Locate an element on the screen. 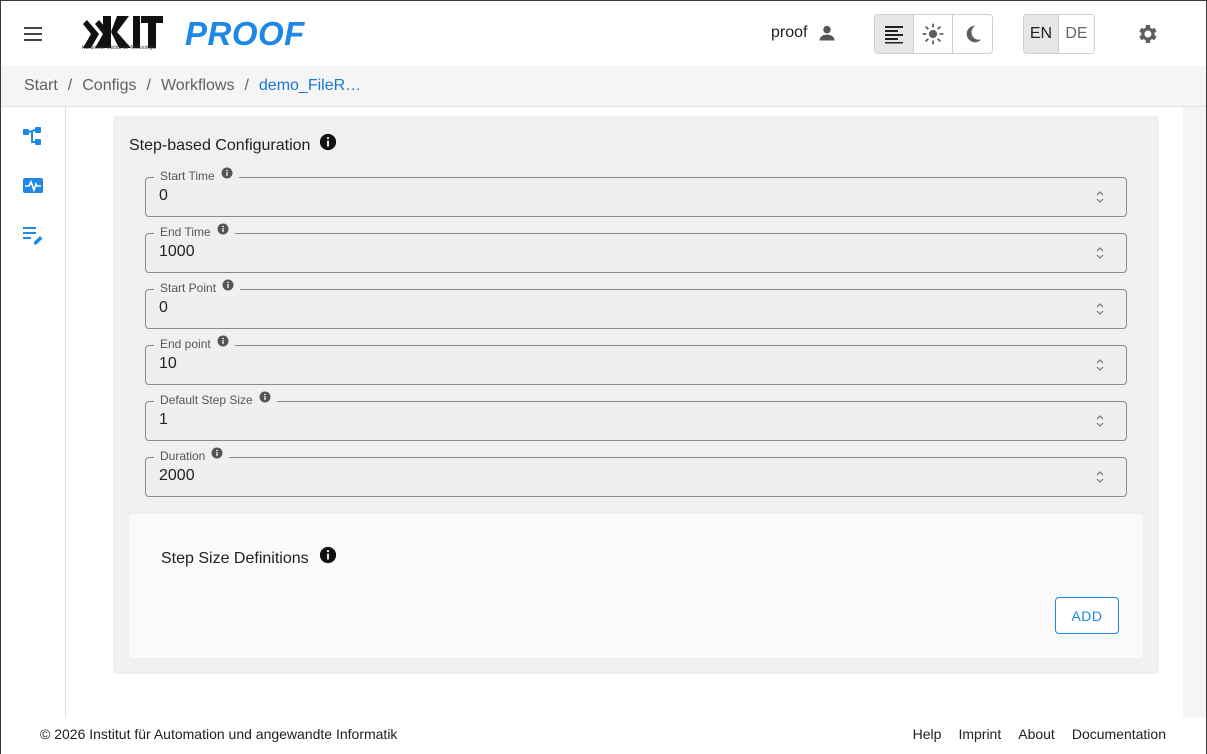 This screenshot has height=754, width=1207. panel-title: Step-based Configuration is located at coordinates (233, 144).